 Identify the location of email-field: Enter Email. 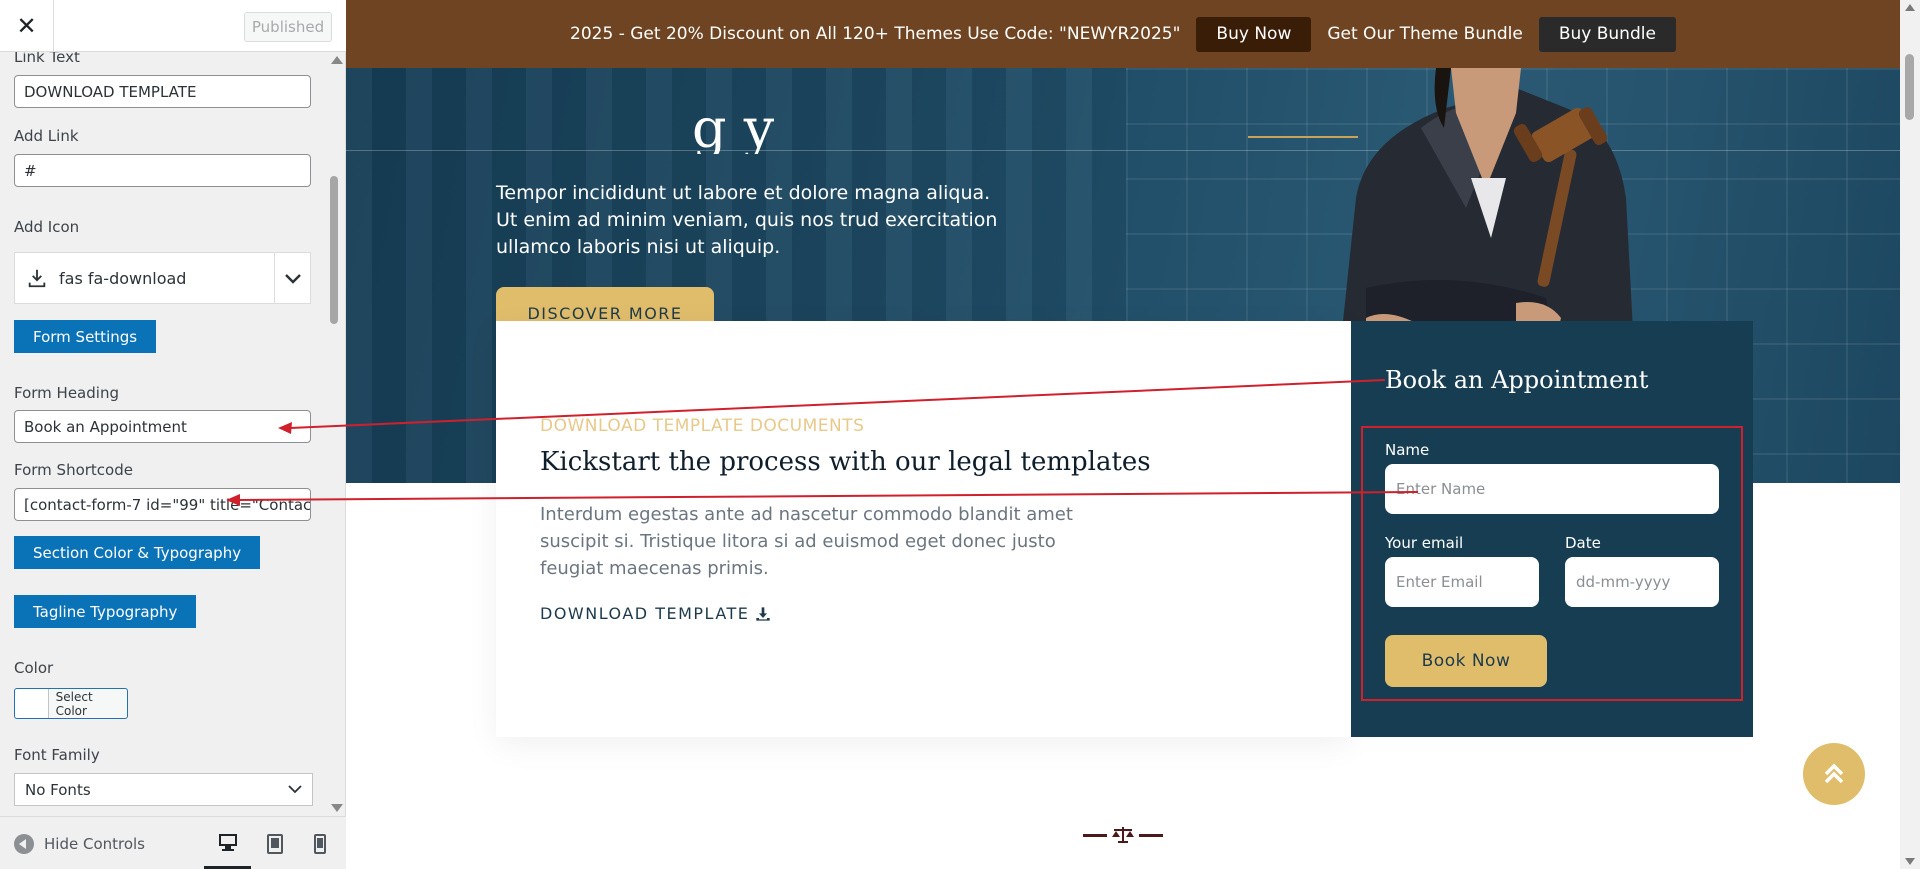
(1462, 582).